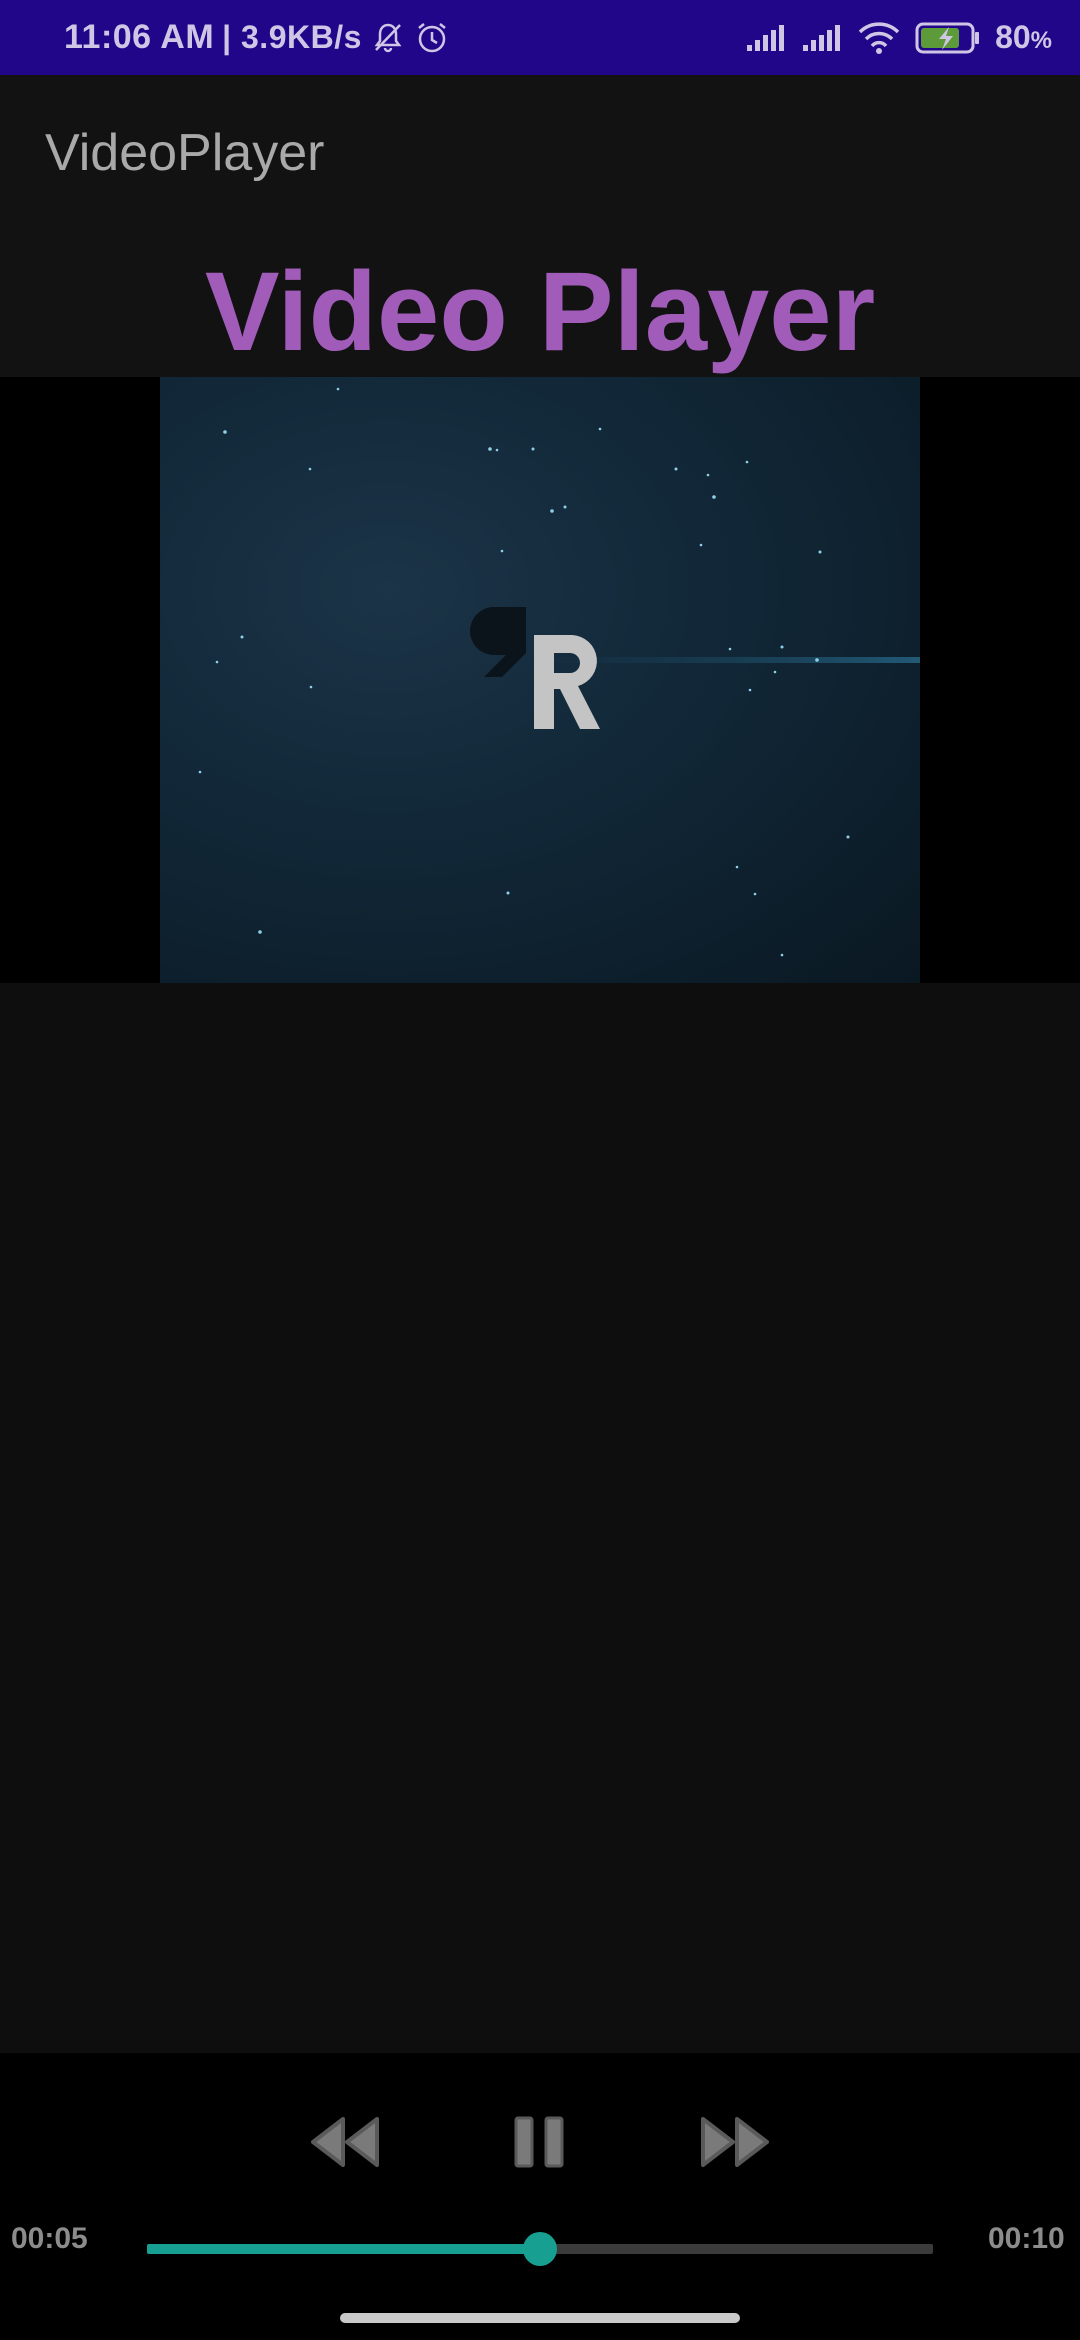  Describe the element at coordinates (388, 38) in the screenshot. I see `mute-bell-icon` at that location.